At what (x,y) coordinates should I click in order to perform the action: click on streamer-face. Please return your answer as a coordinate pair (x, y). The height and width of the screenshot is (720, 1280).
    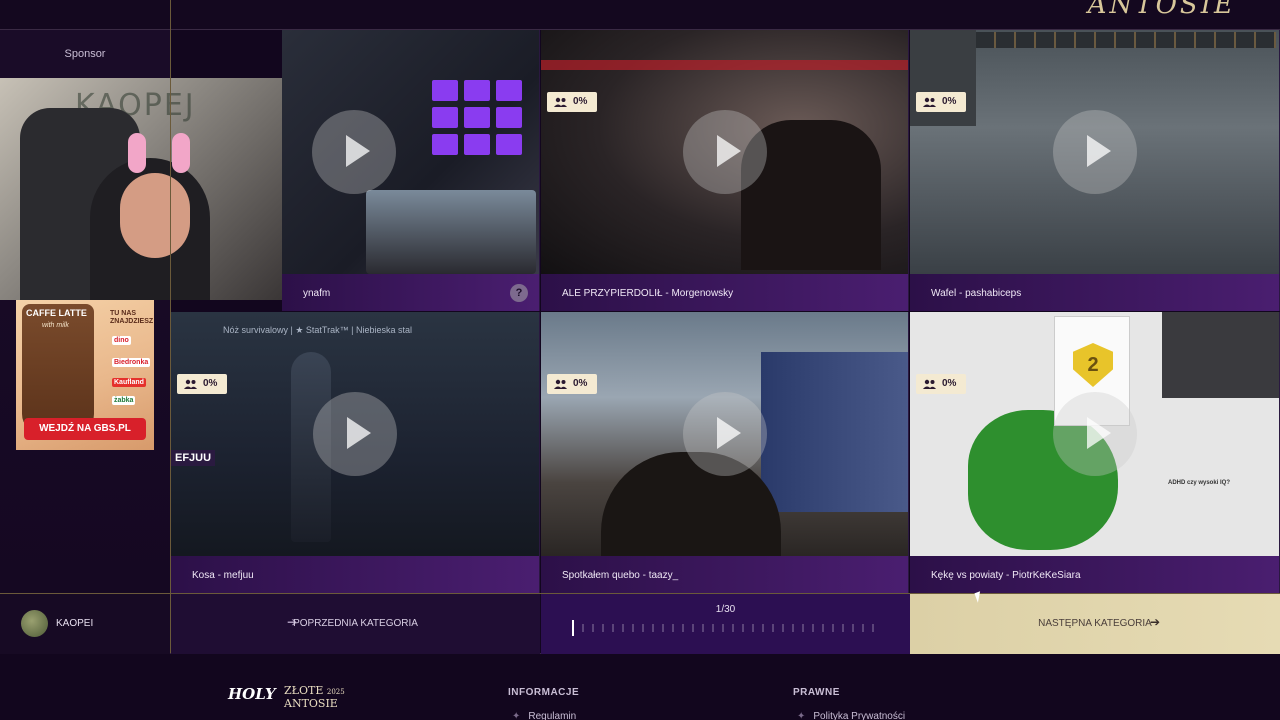
    Looking at the image, I should click on (155, 215).